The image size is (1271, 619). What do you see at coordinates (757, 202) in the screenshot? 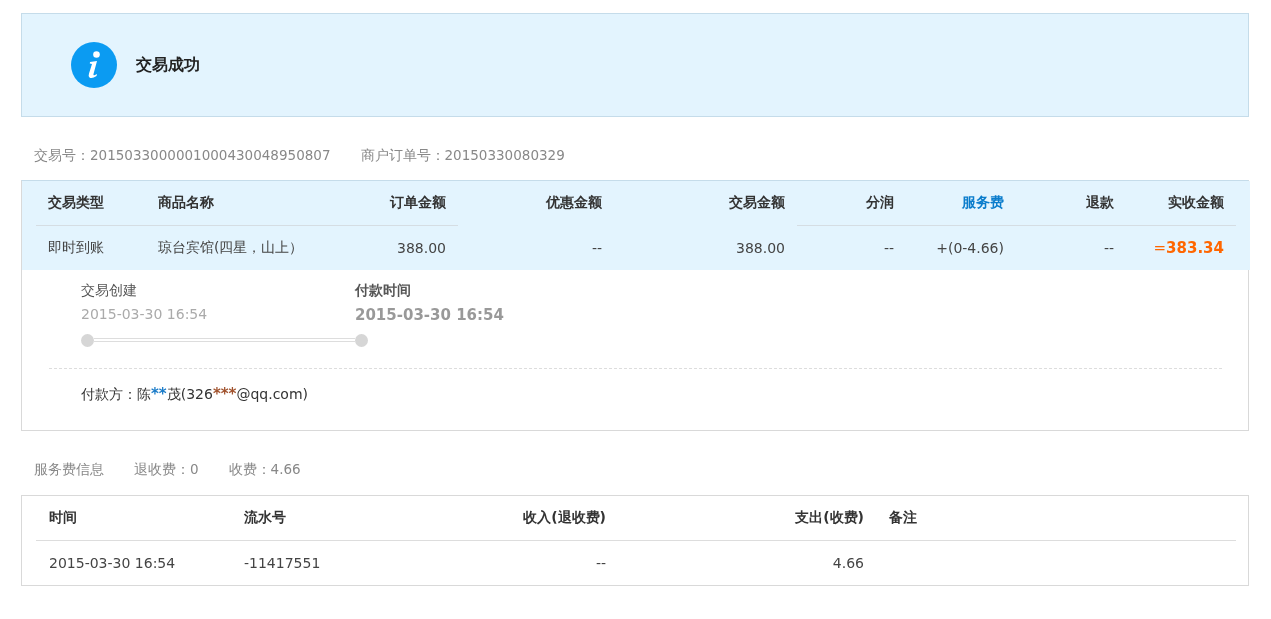
I see `column-header: 交易金额` at bounding box center [757, 202].